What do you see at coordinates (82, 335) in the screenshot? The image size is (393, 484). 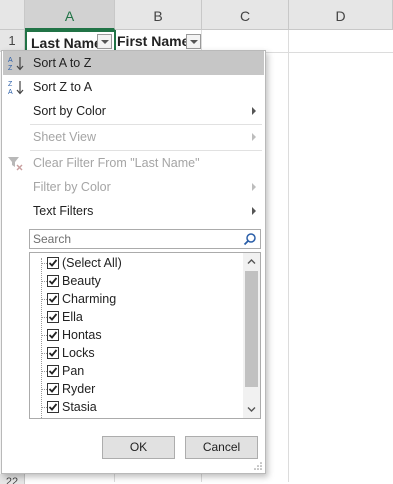 I see `list-item-label: Hontas` at bounding box center [82, 335].